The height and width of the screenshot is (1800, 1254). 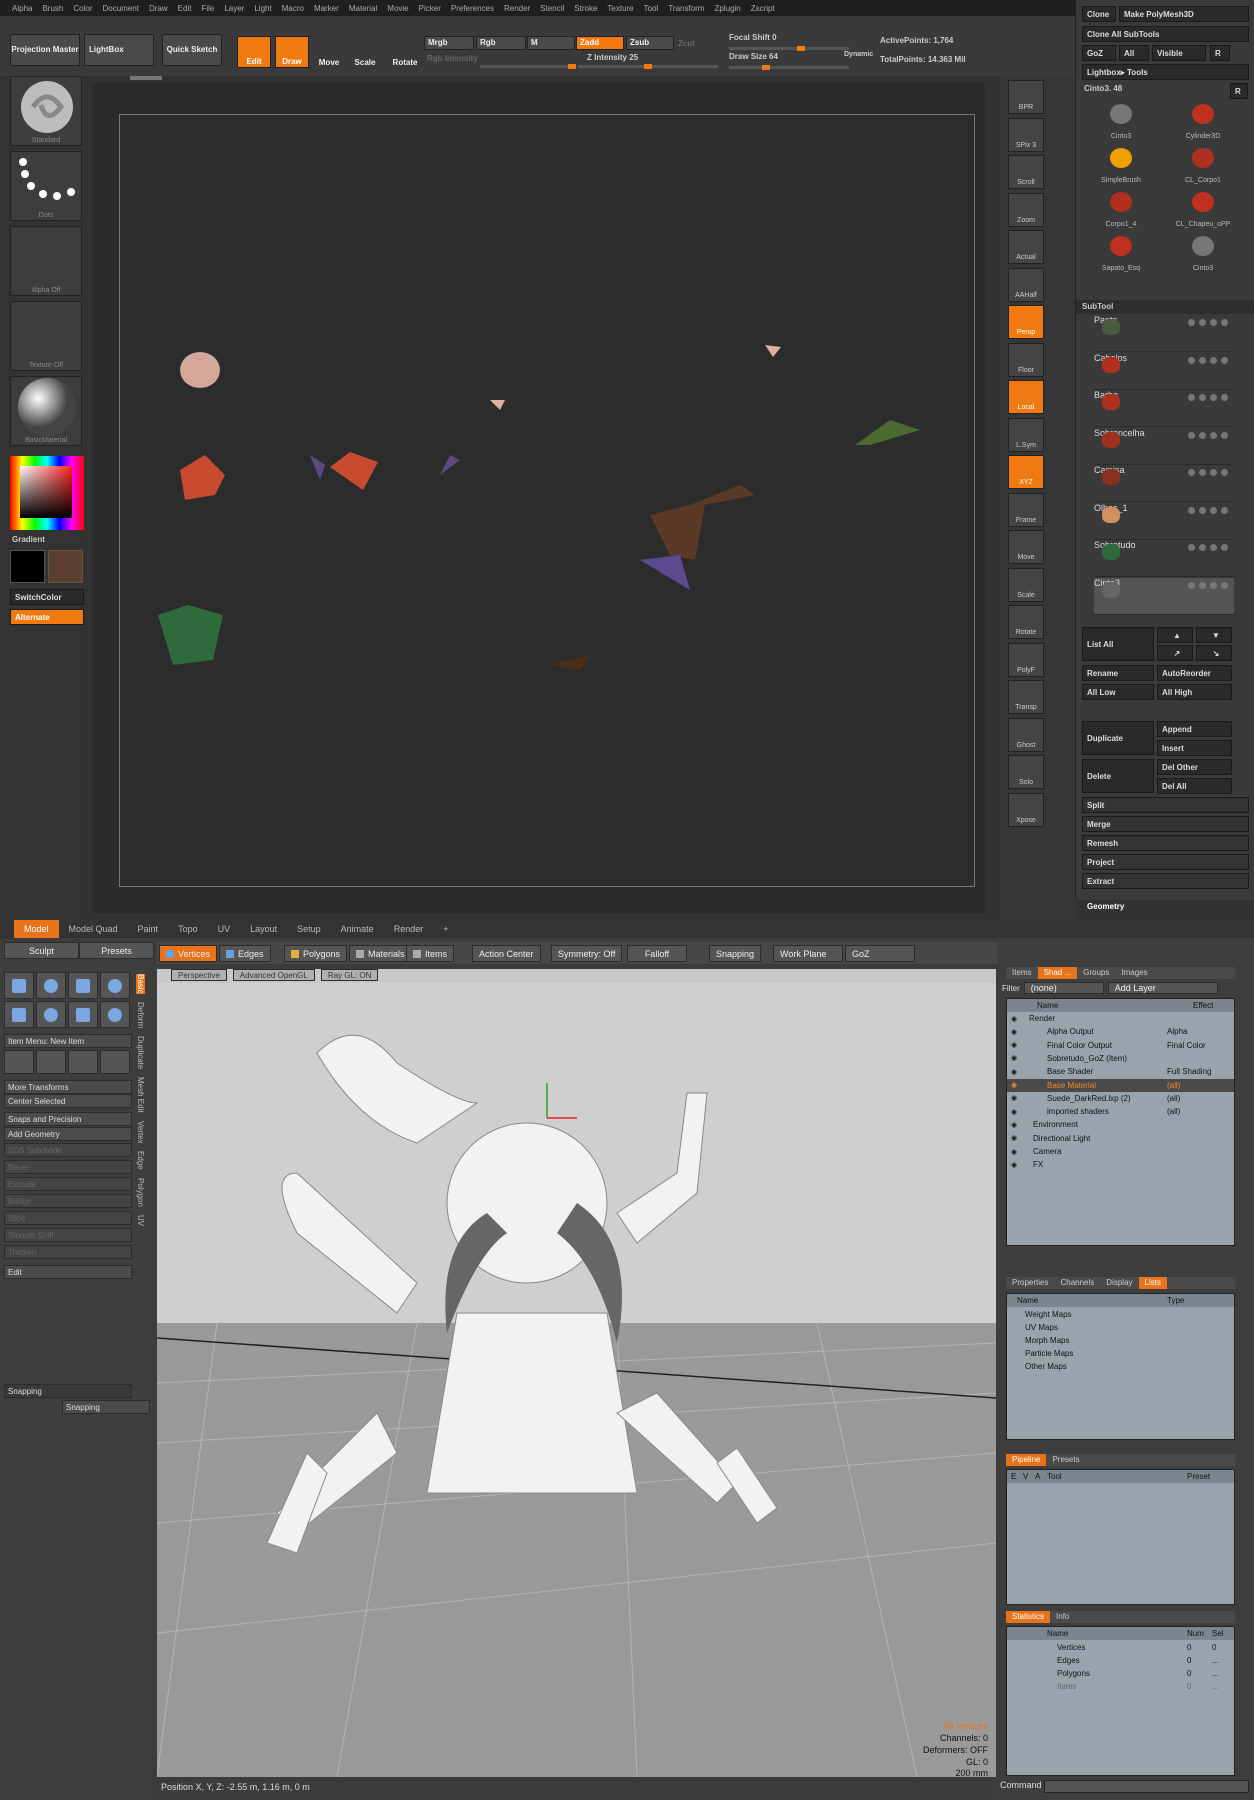 What do you see at coordinates (1162, 988) in the screenshot?
I see `add-layer-dropdown: Add Layer` at bounding box center [1162, 988].